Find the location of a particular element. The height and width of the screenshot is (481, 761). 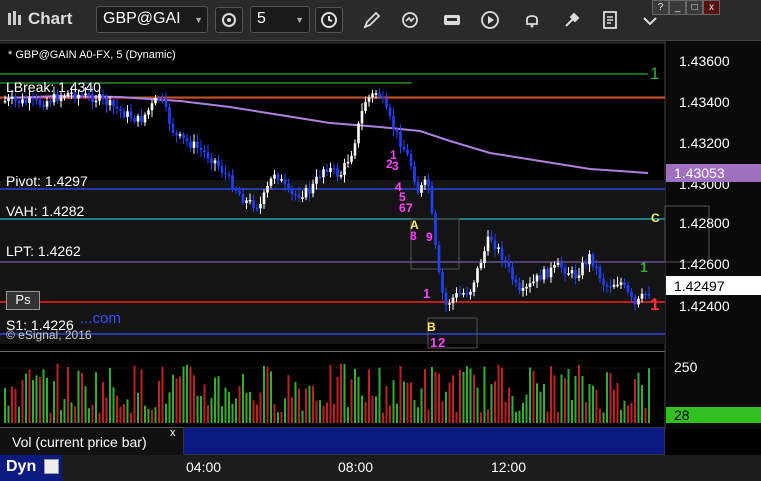

volume-study-label: Vol (current price bar) is located at coordinates (79, 442).